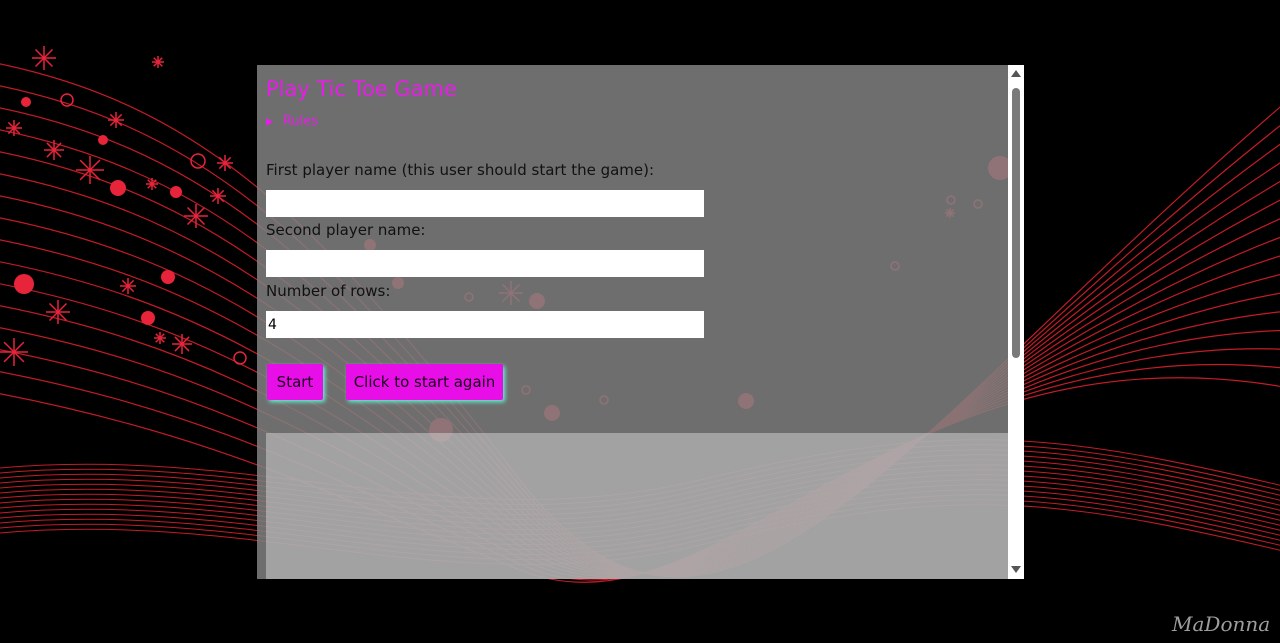 The width and height of the screenshot is (1280, 643). What do you see at coordinates (485, 203) in the screenshot?
I see `first-player-input` at bounding box center [485, 203].